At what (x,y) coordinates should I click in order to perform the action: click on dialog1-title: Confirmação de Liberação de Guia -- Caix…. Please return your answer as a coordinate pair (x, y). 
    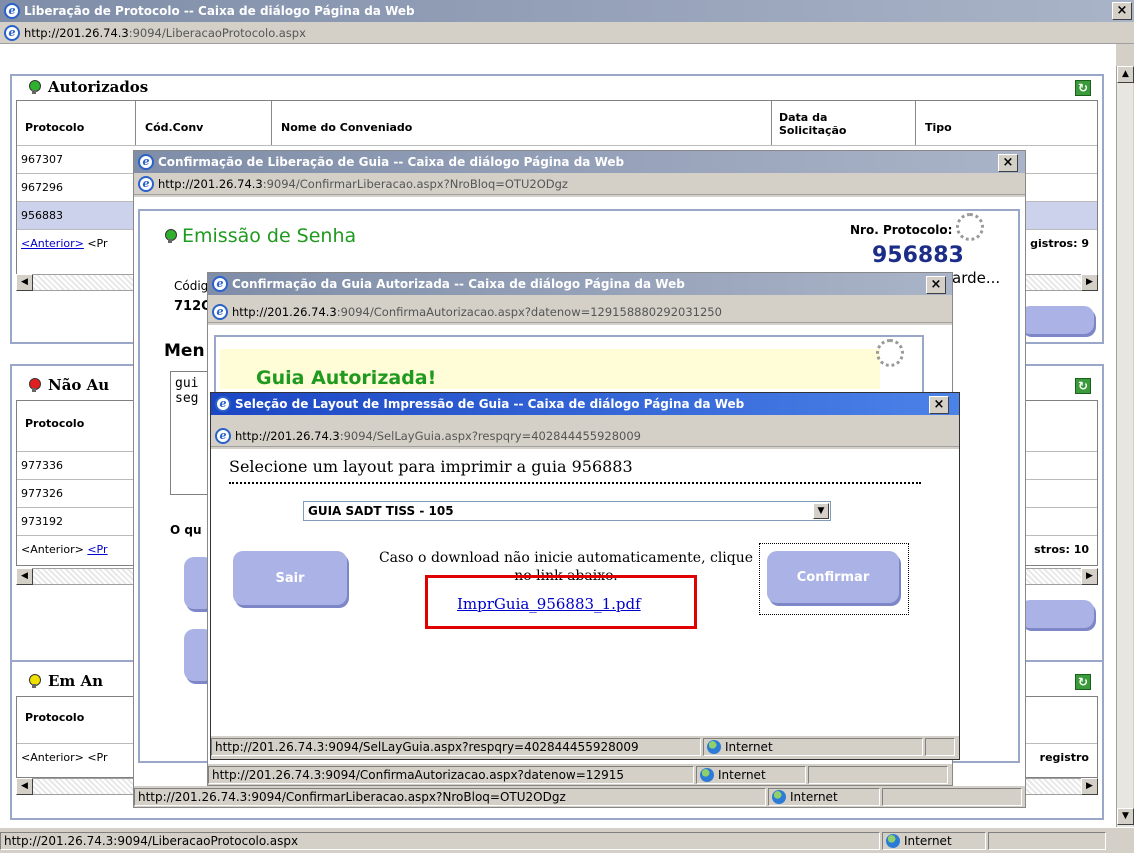
    Looking at the image, I should click on (391, 162).